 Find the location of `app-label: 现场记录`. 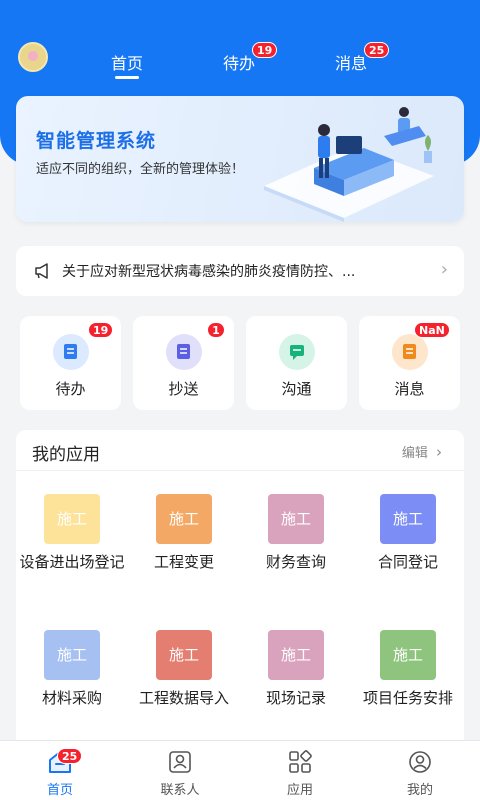

app-label: 现场记录 is located at coordinates (295, 698).